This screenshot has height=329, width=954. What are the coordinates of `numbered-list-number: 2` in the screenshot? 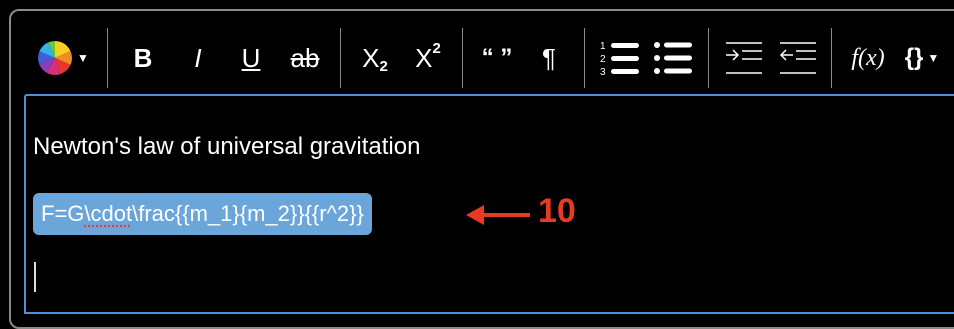 It's located at (603, 59).